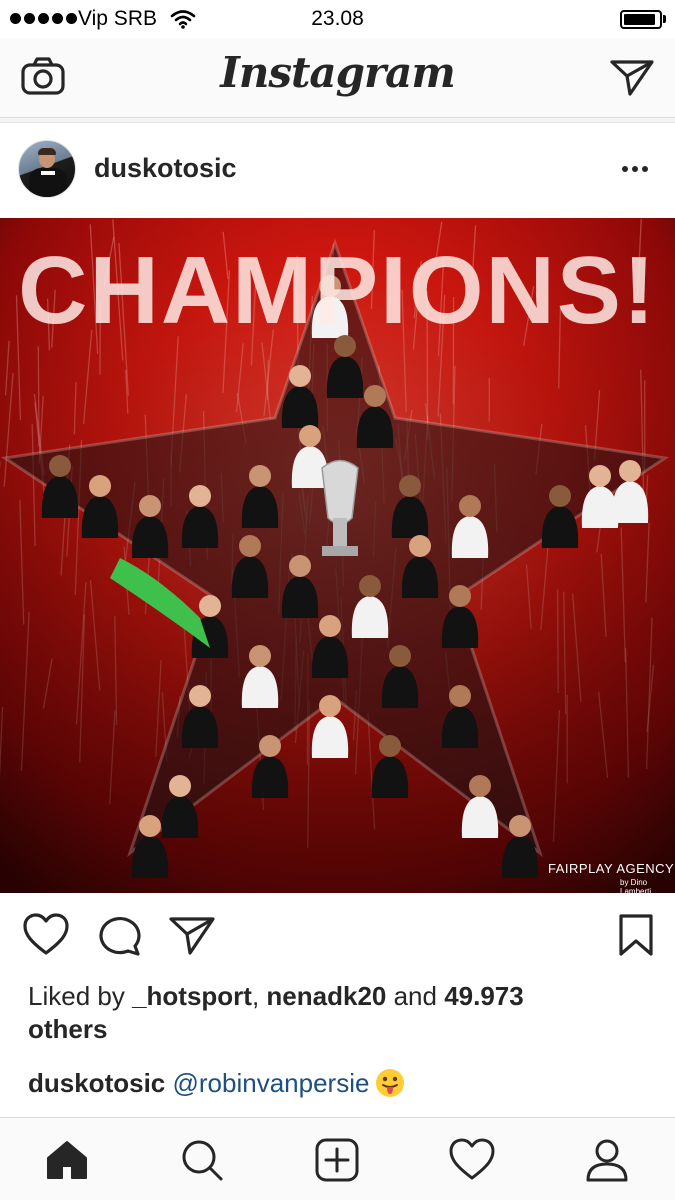  What do you see at coordinates (192, 935) in the screenshot?
I see `share-icon` at bounding box center [192, 935].